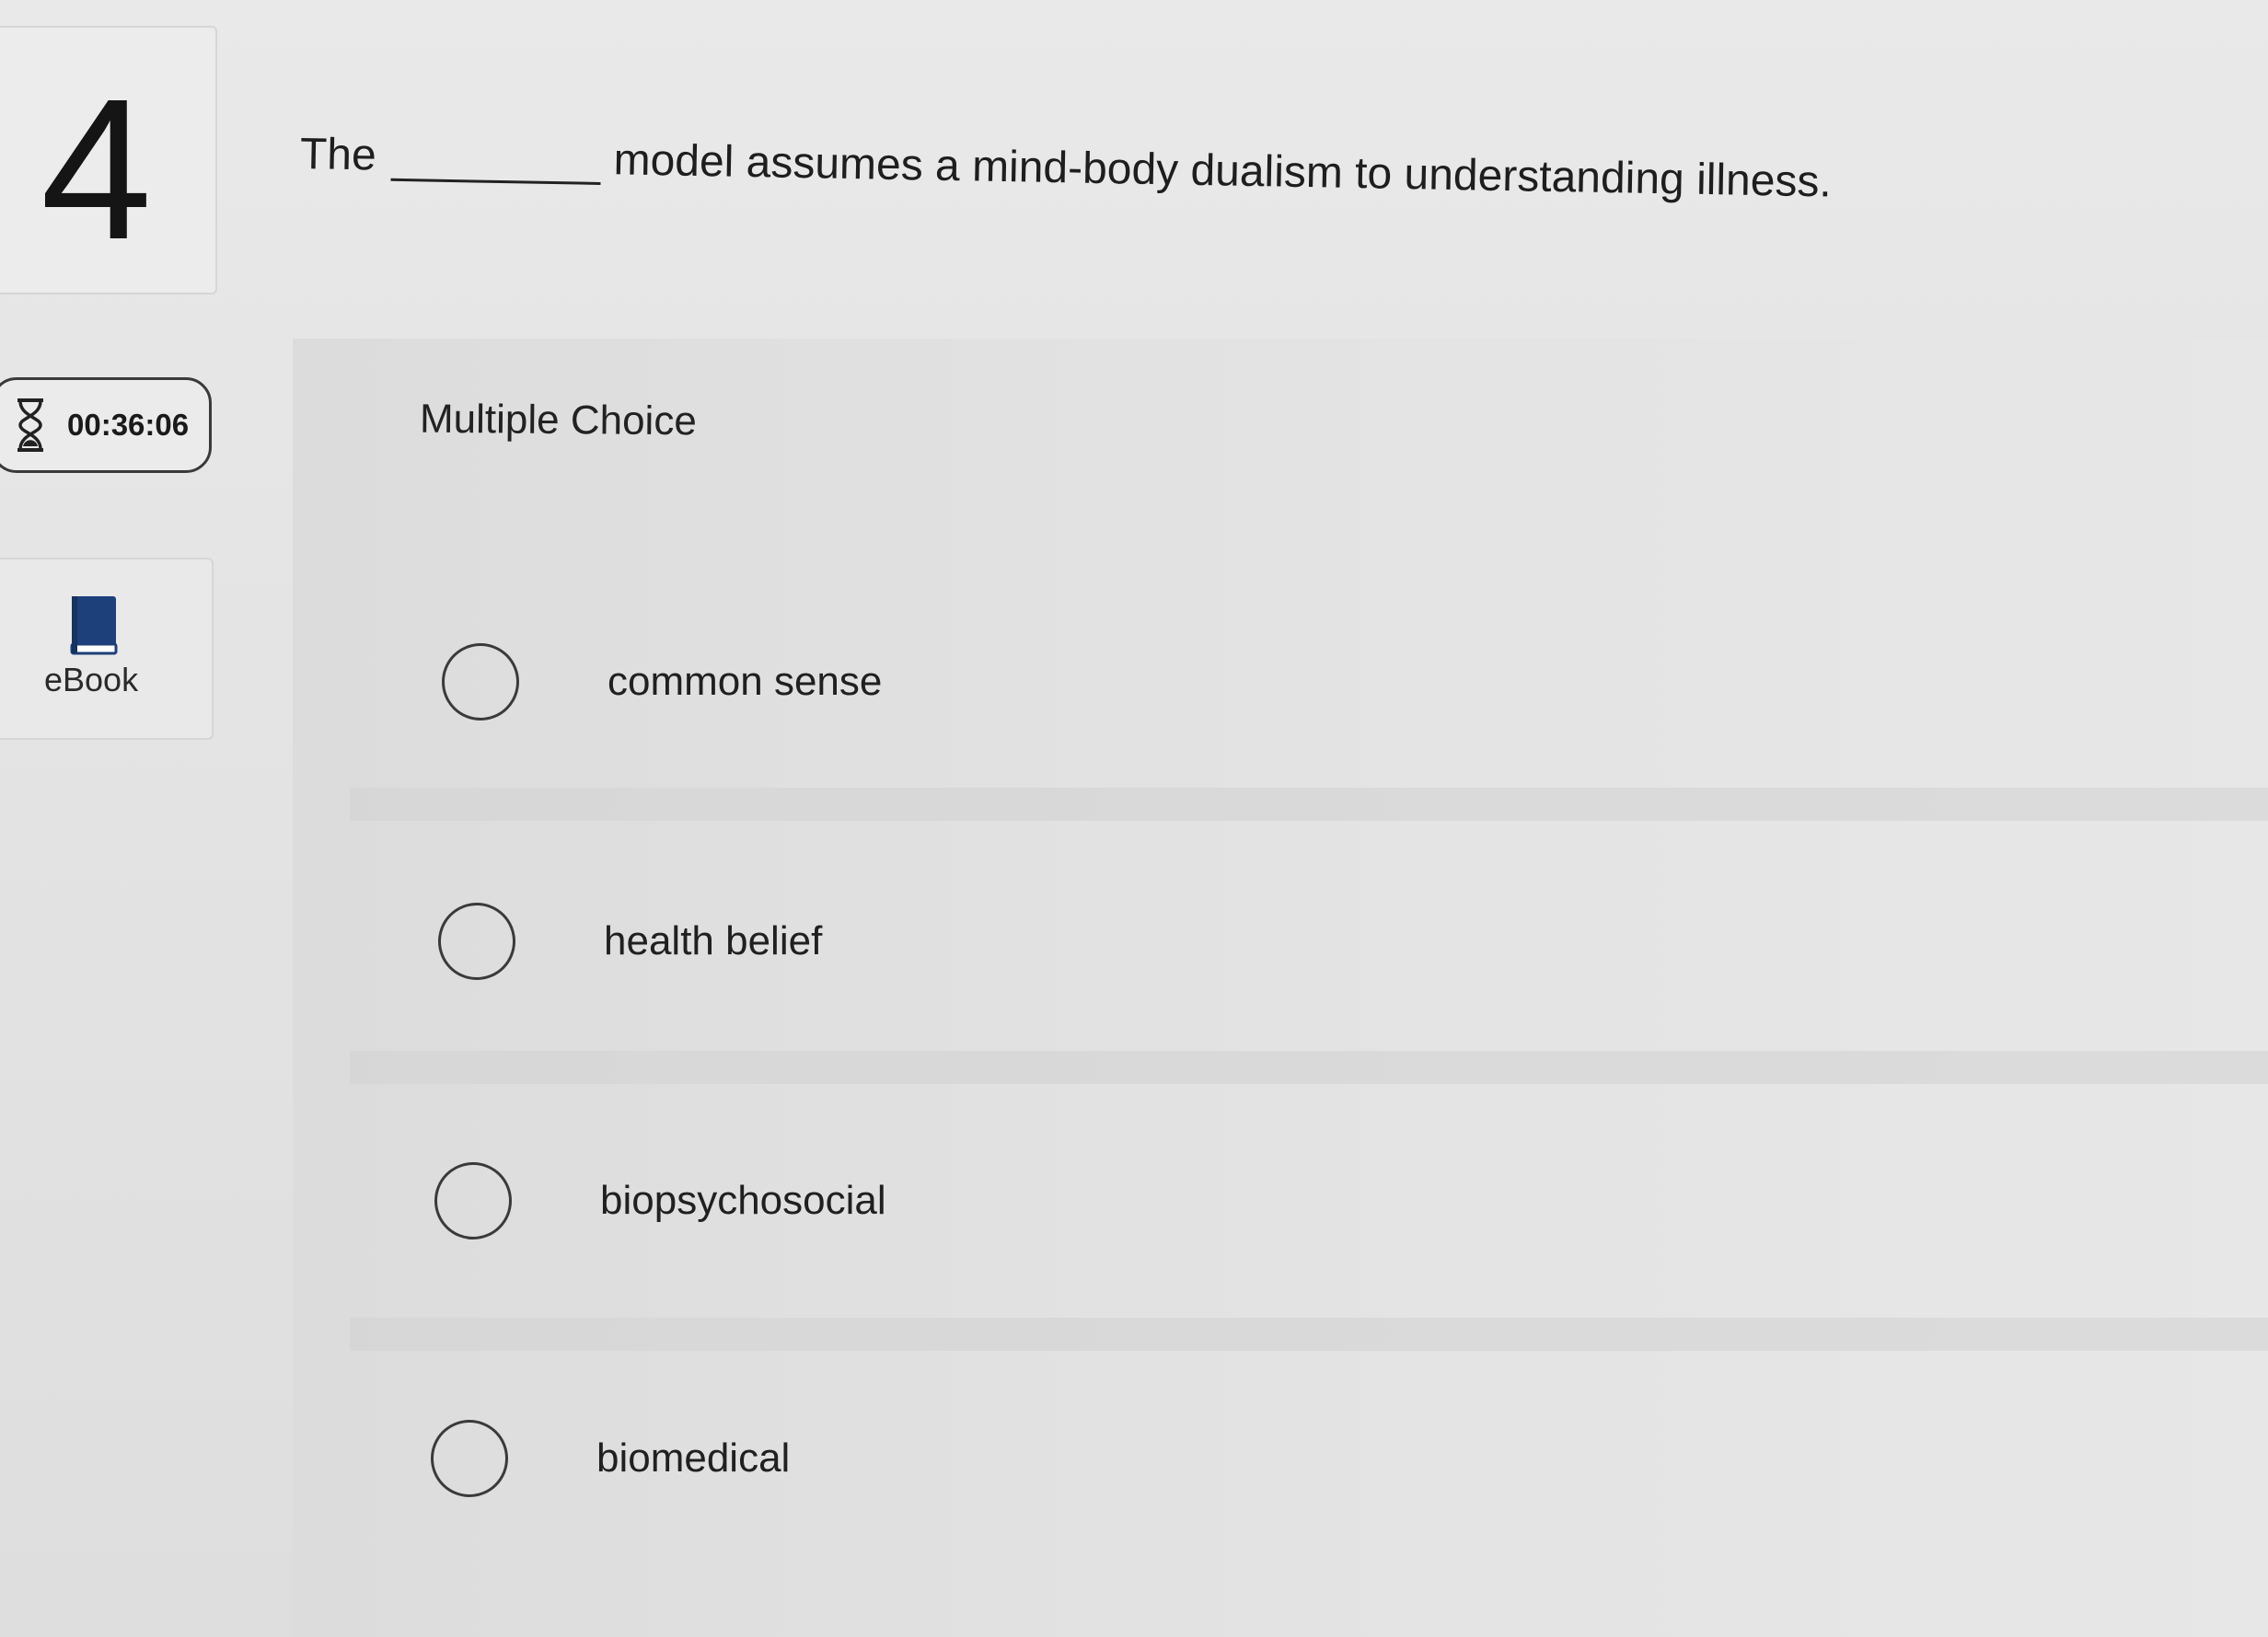  I want to click on ebook-button: eBook, so click(107, 649).